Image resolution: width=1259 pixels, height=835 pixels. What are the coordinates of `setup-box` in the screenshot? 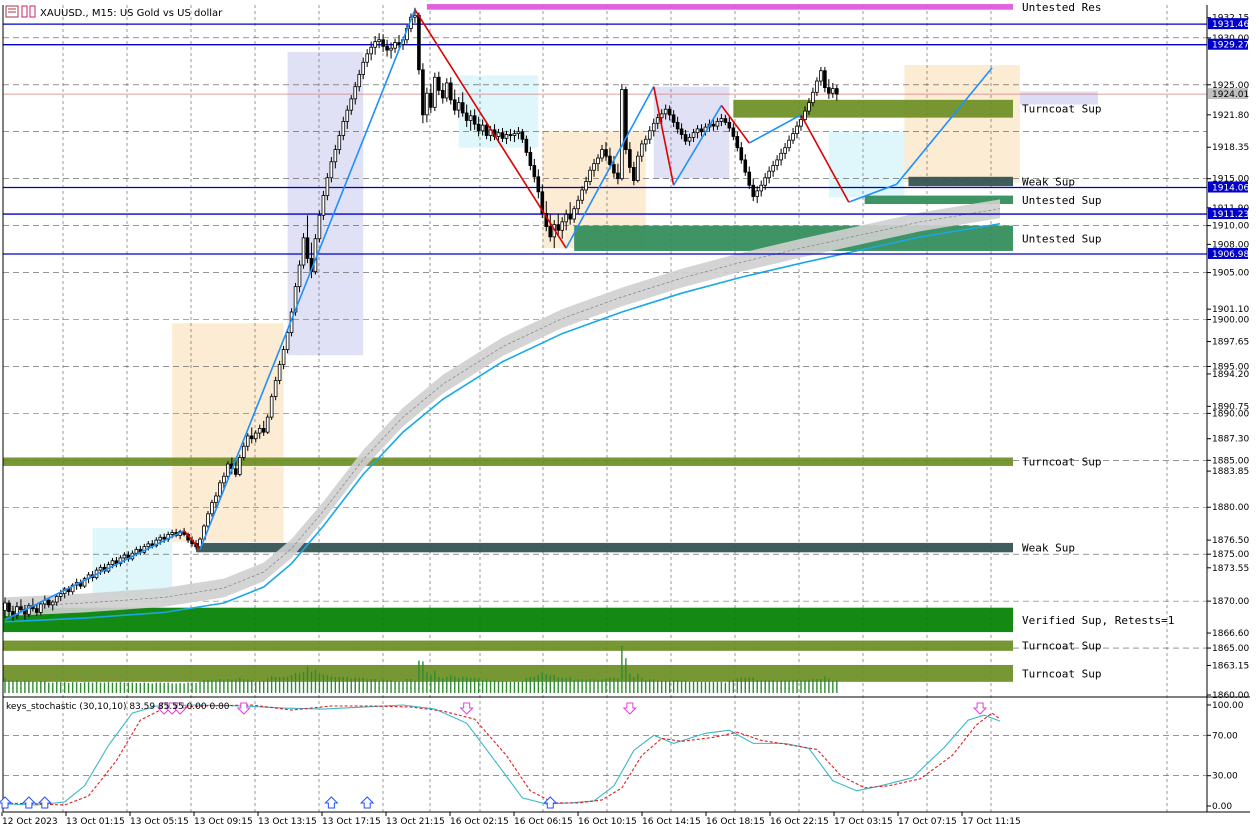 It's located at (962, 124).